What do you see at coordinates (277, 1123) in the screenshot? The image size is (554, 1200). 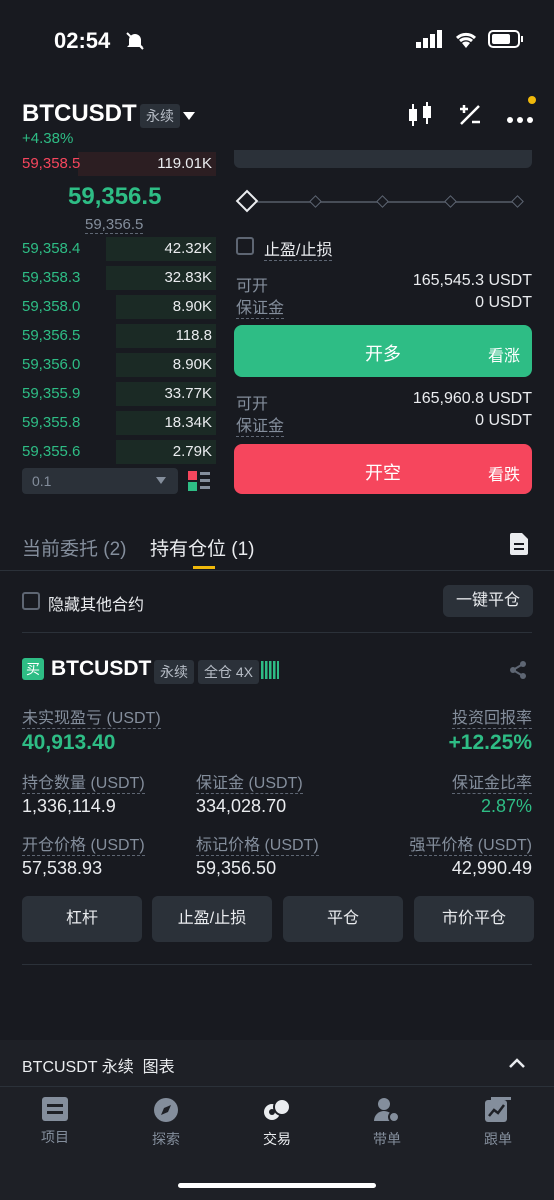 I see `nav-item-trade: 交易` at bounding box center [277, 1123].